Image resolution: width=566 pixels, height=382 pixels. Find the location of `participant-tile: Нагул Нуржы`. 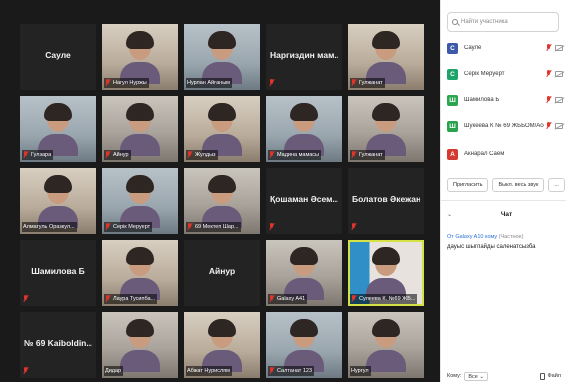

participant-tile: Нагул Нуржы is located at coordinates (140, 57).